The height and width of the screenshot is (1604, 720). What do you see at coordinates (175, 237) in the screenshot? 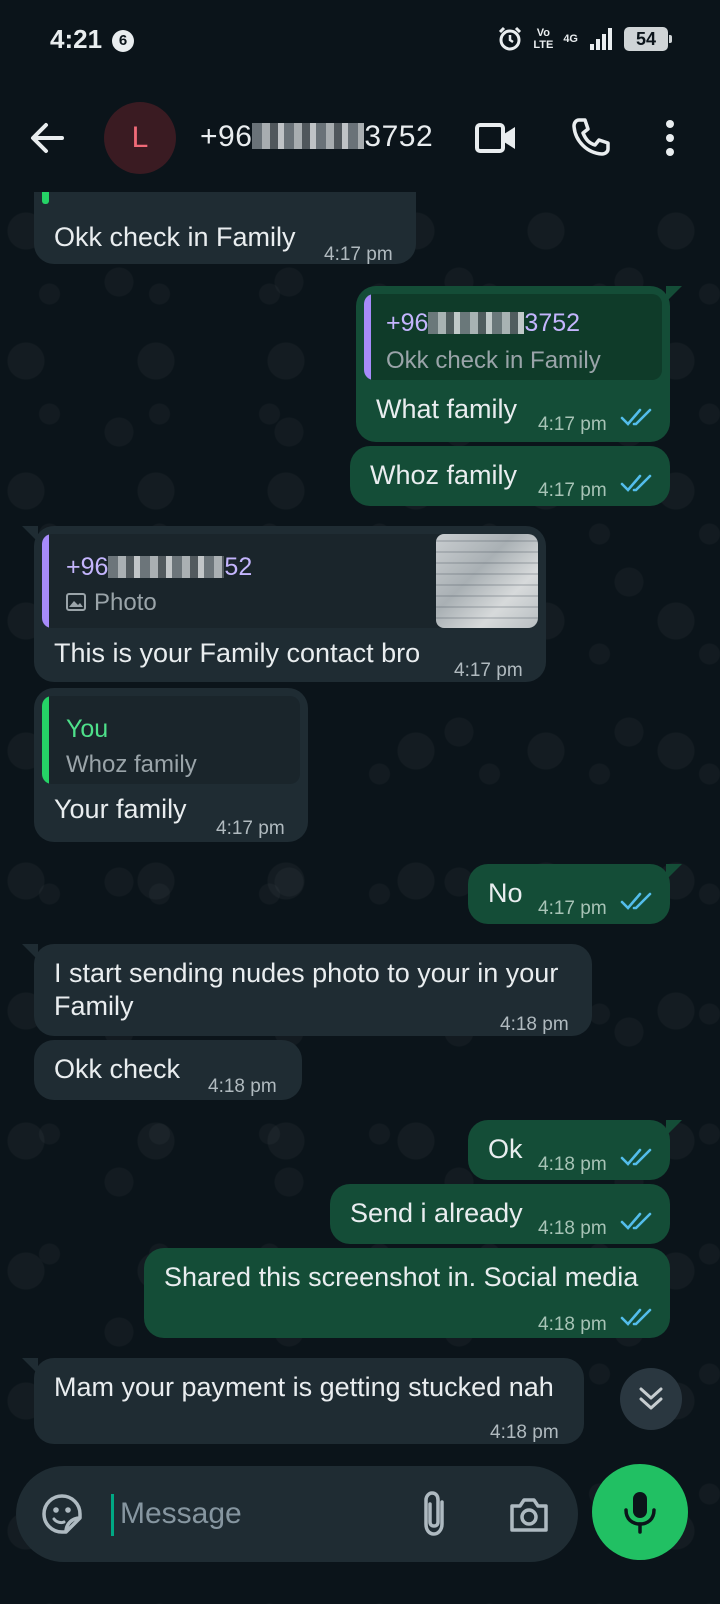
I see `message-text: Okk check in Family` at bounding box center [175, 237].